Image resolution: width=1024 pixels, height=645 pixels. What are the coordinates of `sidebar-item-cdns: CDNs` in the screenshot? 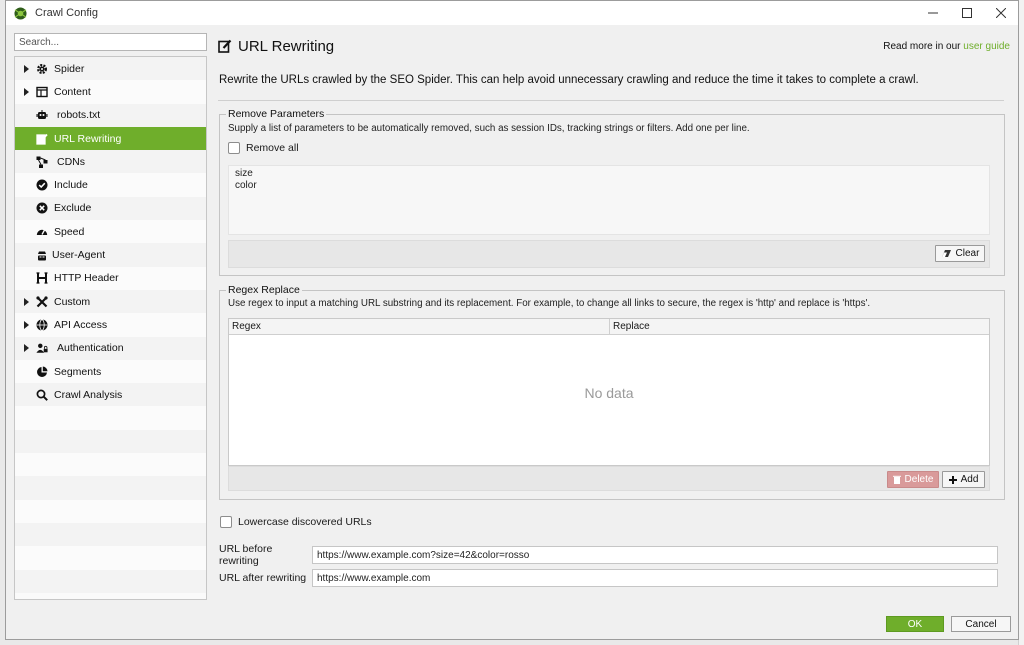 It's located at (110, 162).